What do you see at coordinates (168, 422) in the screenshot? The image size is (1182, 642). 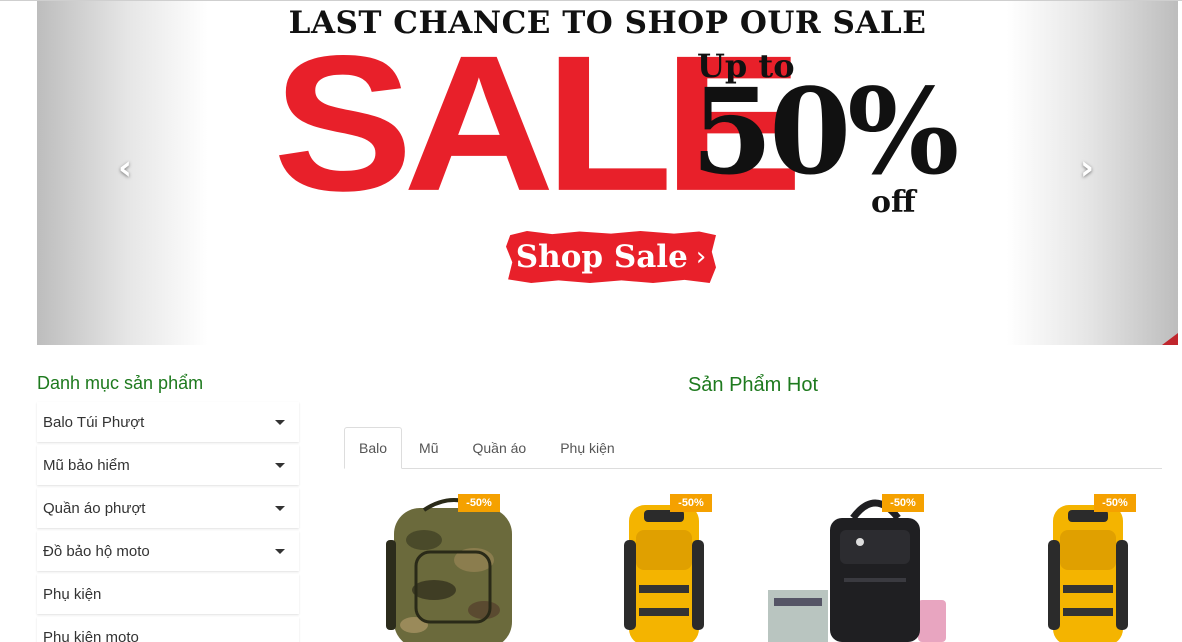 I see `category-item: Balo Túi Phượt` at bounding box center [168, 422].